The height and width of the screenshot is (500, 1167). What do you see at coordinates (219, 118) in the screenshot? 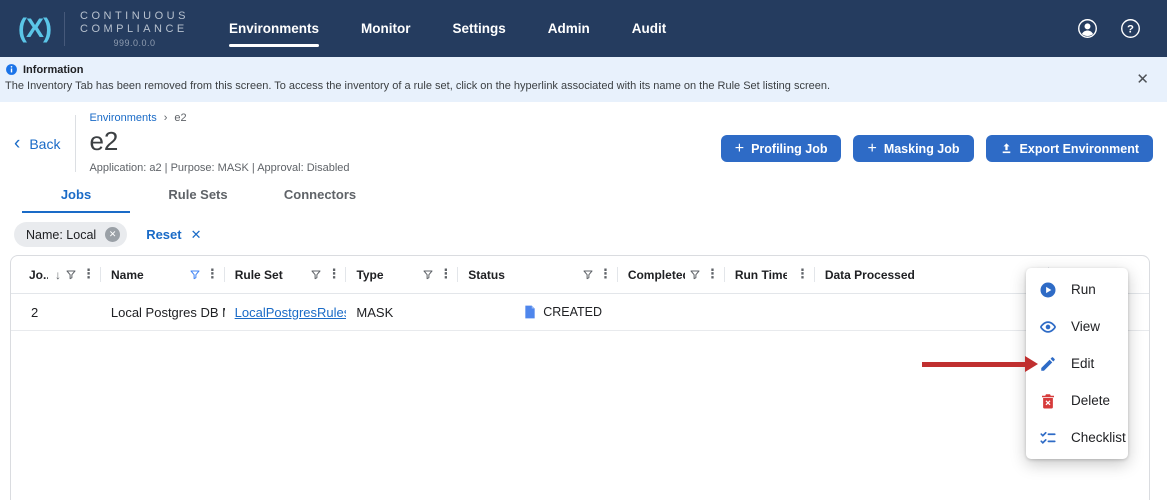
I see `breadcrumb: Environments › e2` at bounding box center [219, 118].